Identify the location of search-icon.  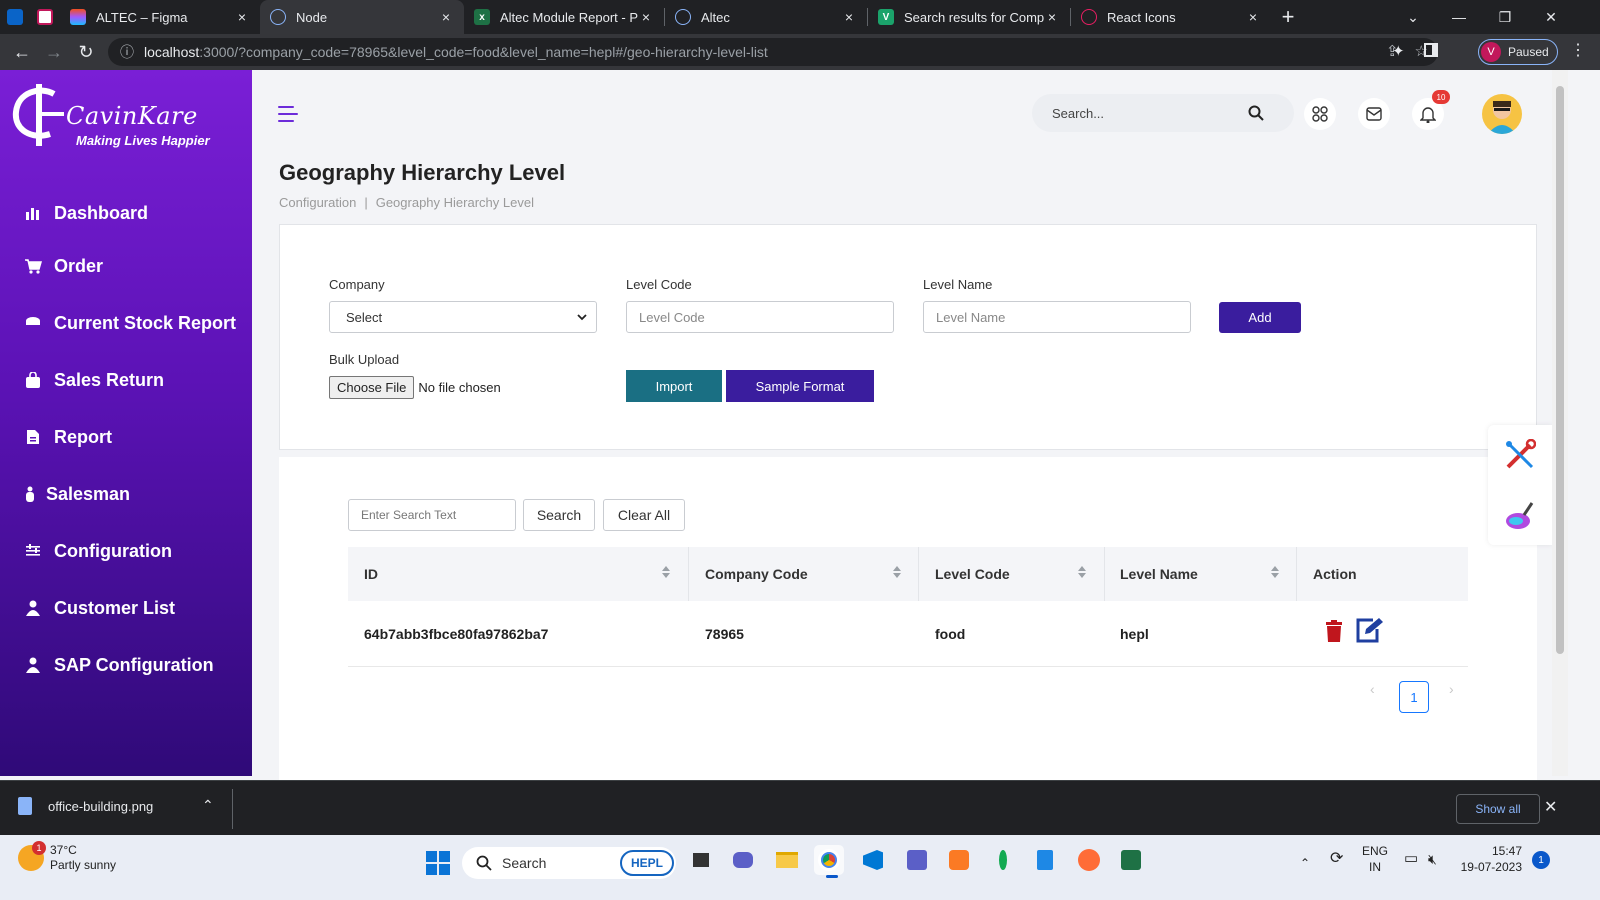
(1256, 113).